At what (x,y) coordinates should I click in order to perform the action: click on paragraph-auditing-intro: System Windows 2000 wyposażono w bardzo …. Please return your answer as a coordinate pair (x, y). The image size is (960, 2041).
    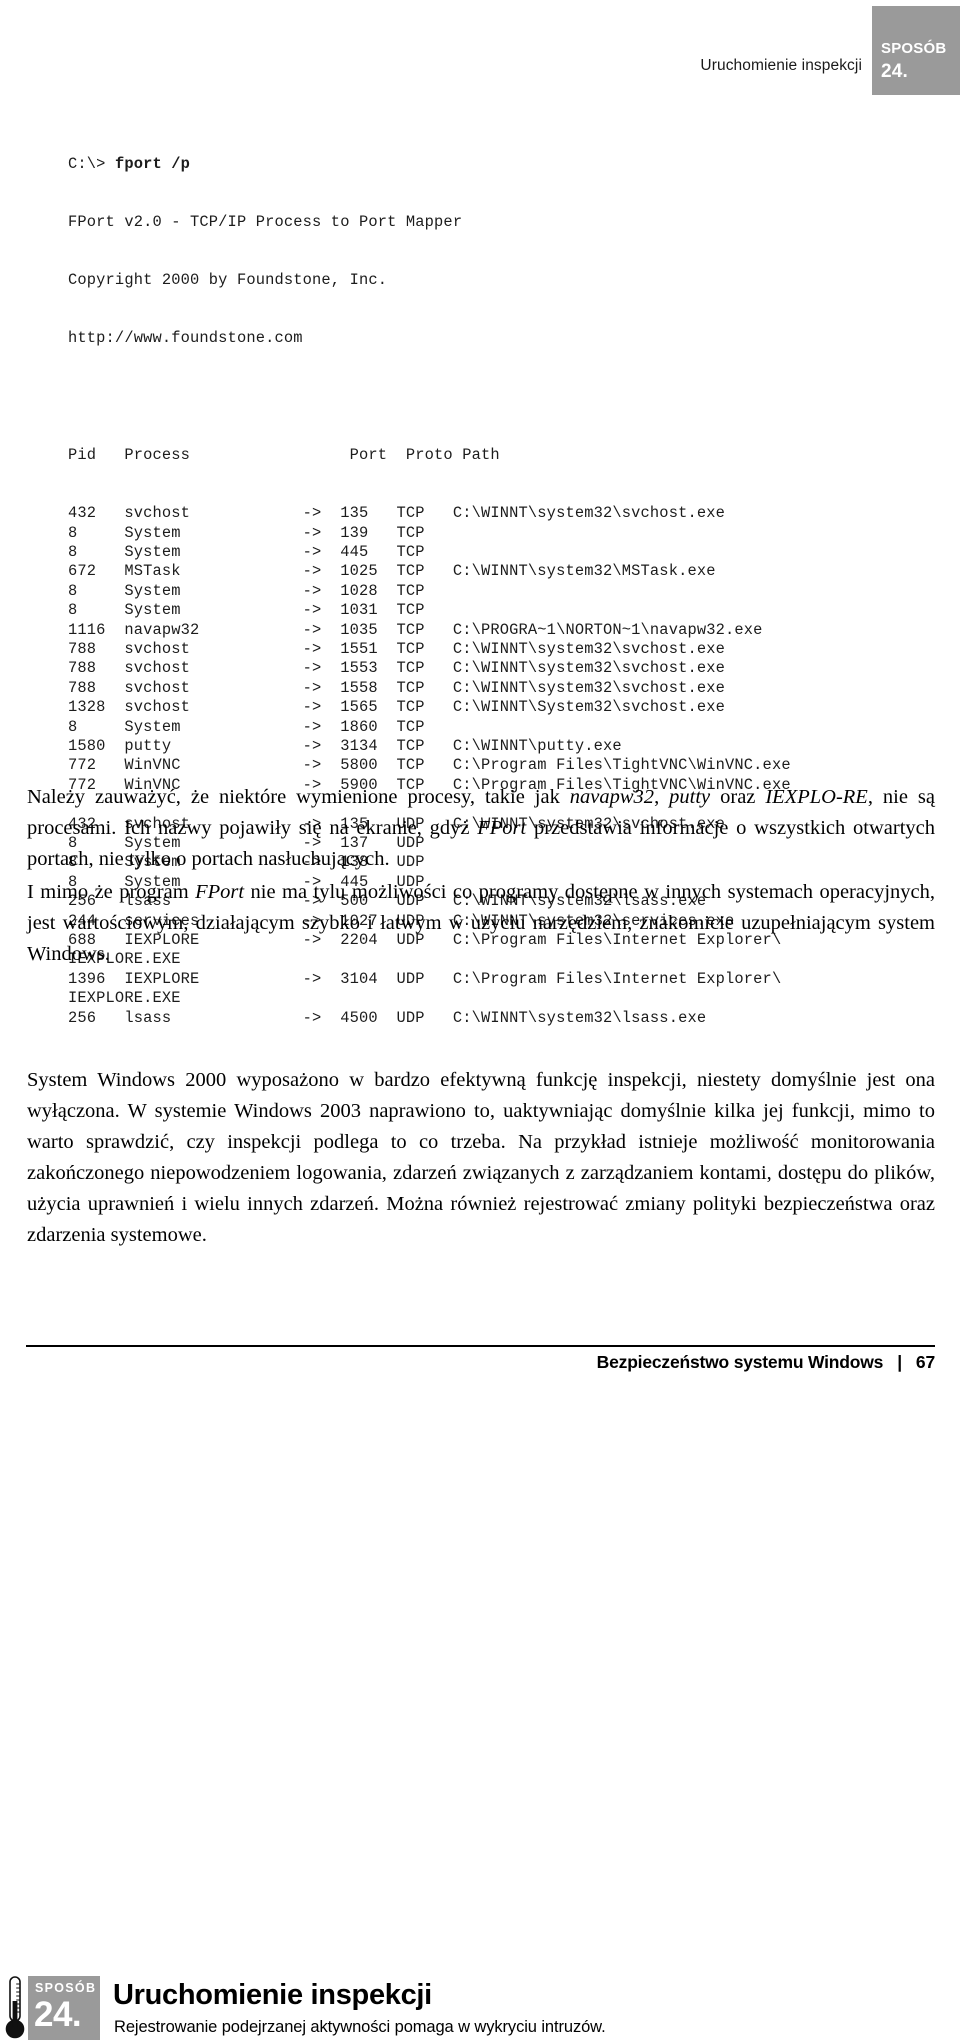
    Looking at the image, I should click on (481, 1157).